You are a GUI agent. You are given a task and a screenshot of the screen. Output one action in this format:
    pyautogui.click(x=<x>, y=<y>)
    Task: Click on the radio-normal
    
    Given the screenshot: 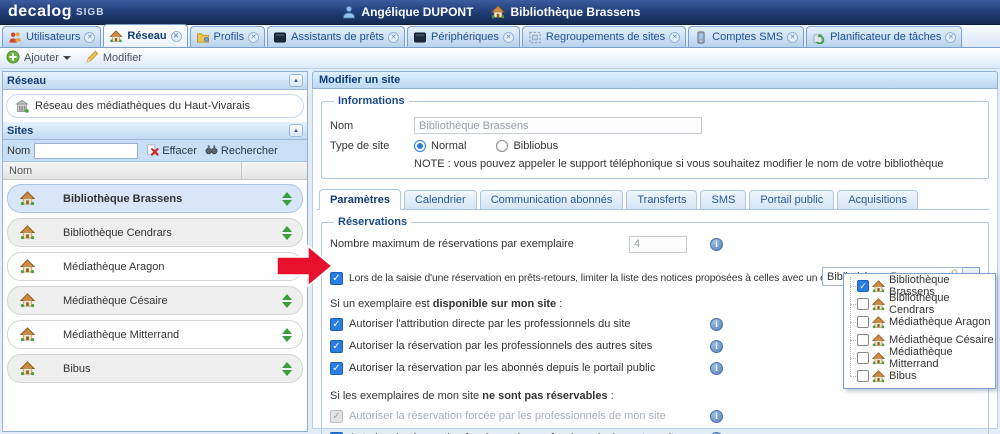 What is the action you would take?
    pyautogui.click(x=420, y=146)
    